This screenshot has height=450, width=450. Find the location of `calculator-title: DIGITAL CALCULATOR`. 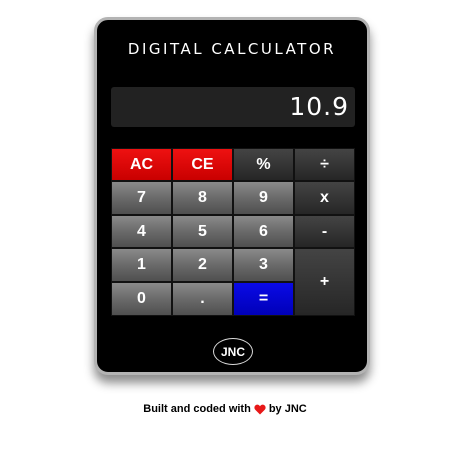

calculator-title: DIGITAL CALCULATOR is located at coordinates (232, 49).